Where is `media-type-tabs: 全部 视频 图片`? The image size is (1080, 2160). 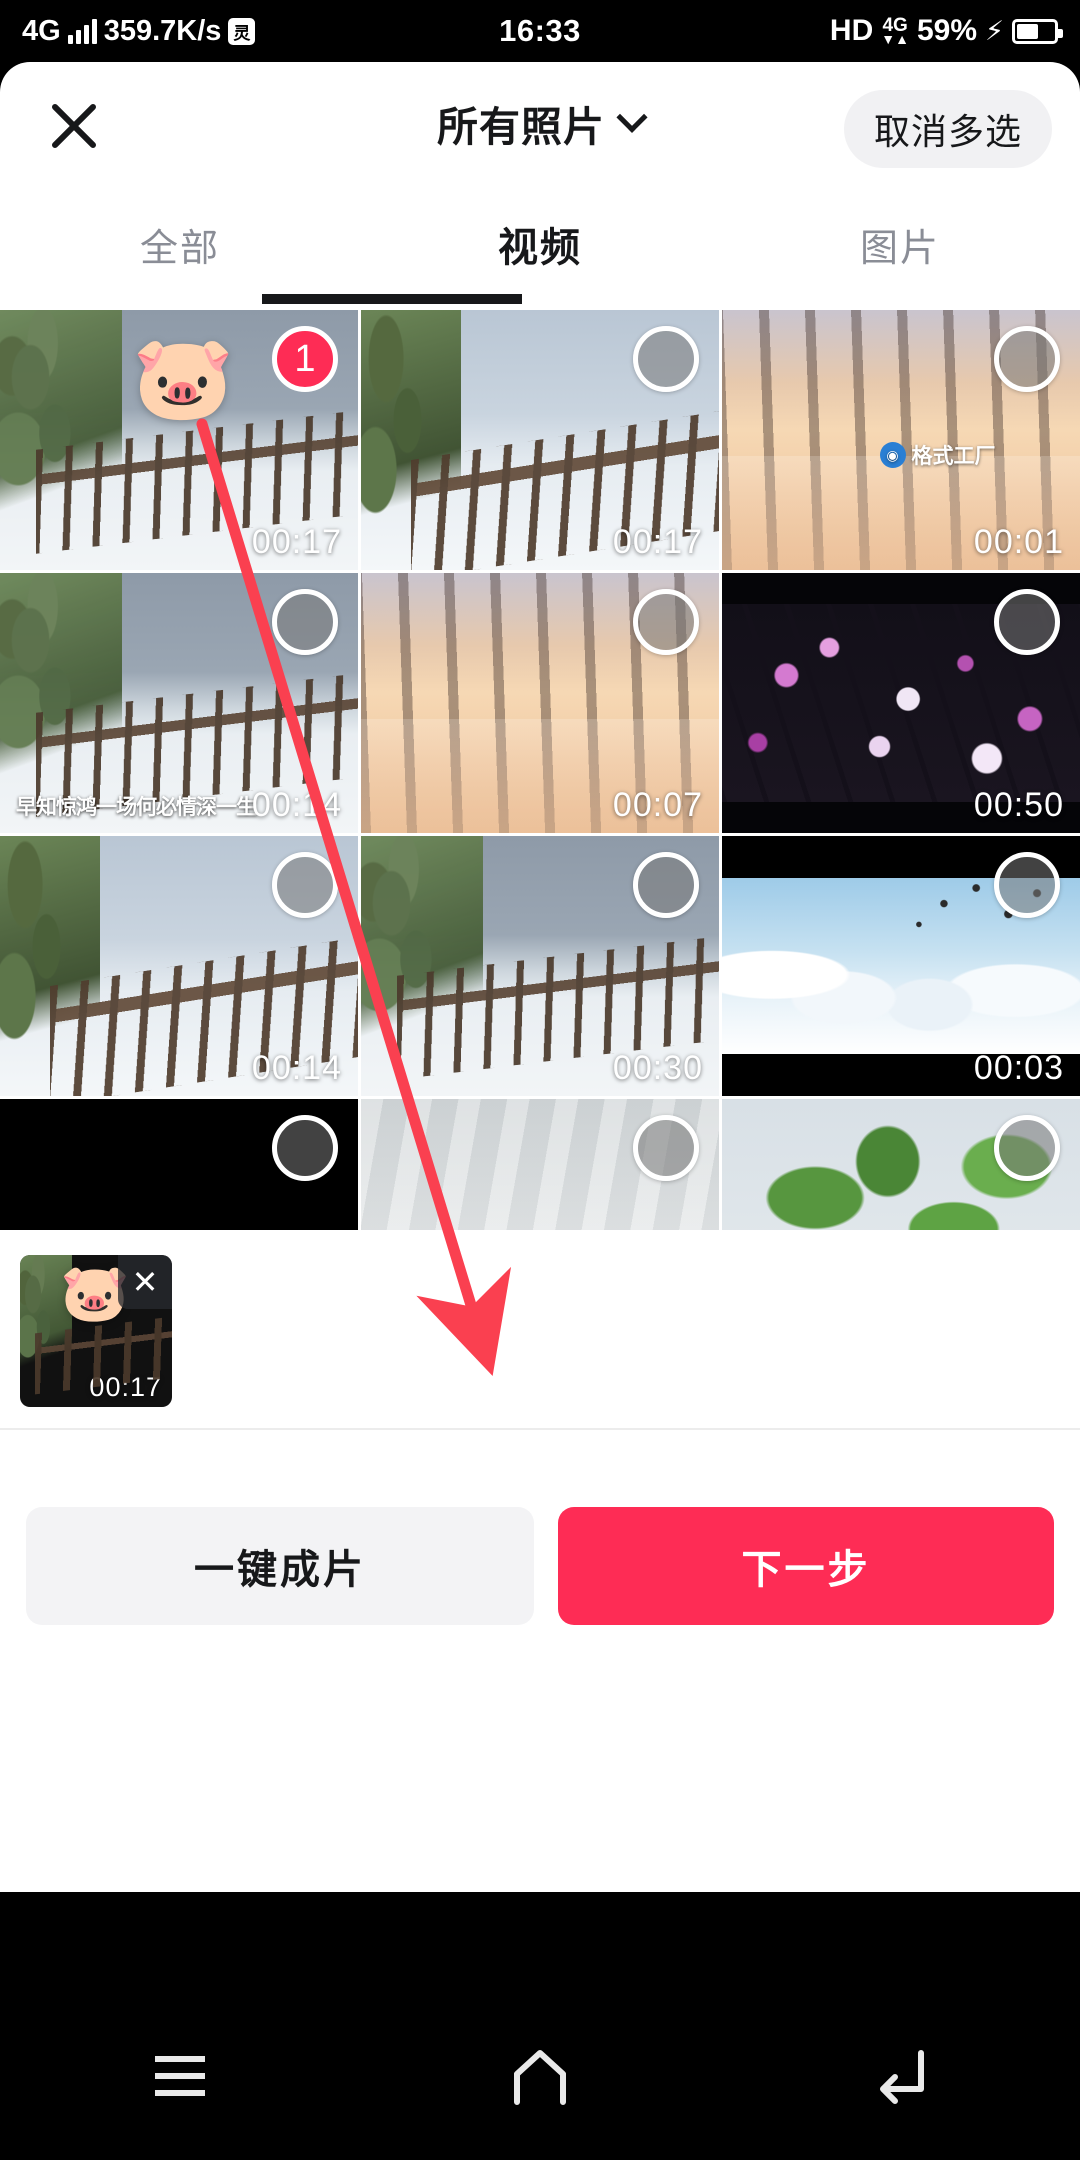
media-type-tabs: 全部 视频 图片 is located at coordinates (540, 244).